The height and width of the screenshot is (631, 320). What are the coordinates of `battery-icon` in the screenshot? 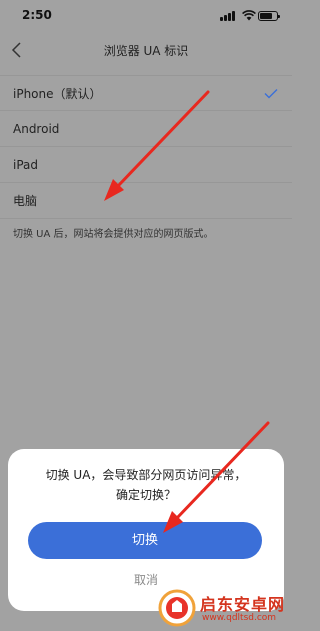 It's located at (269, 16).